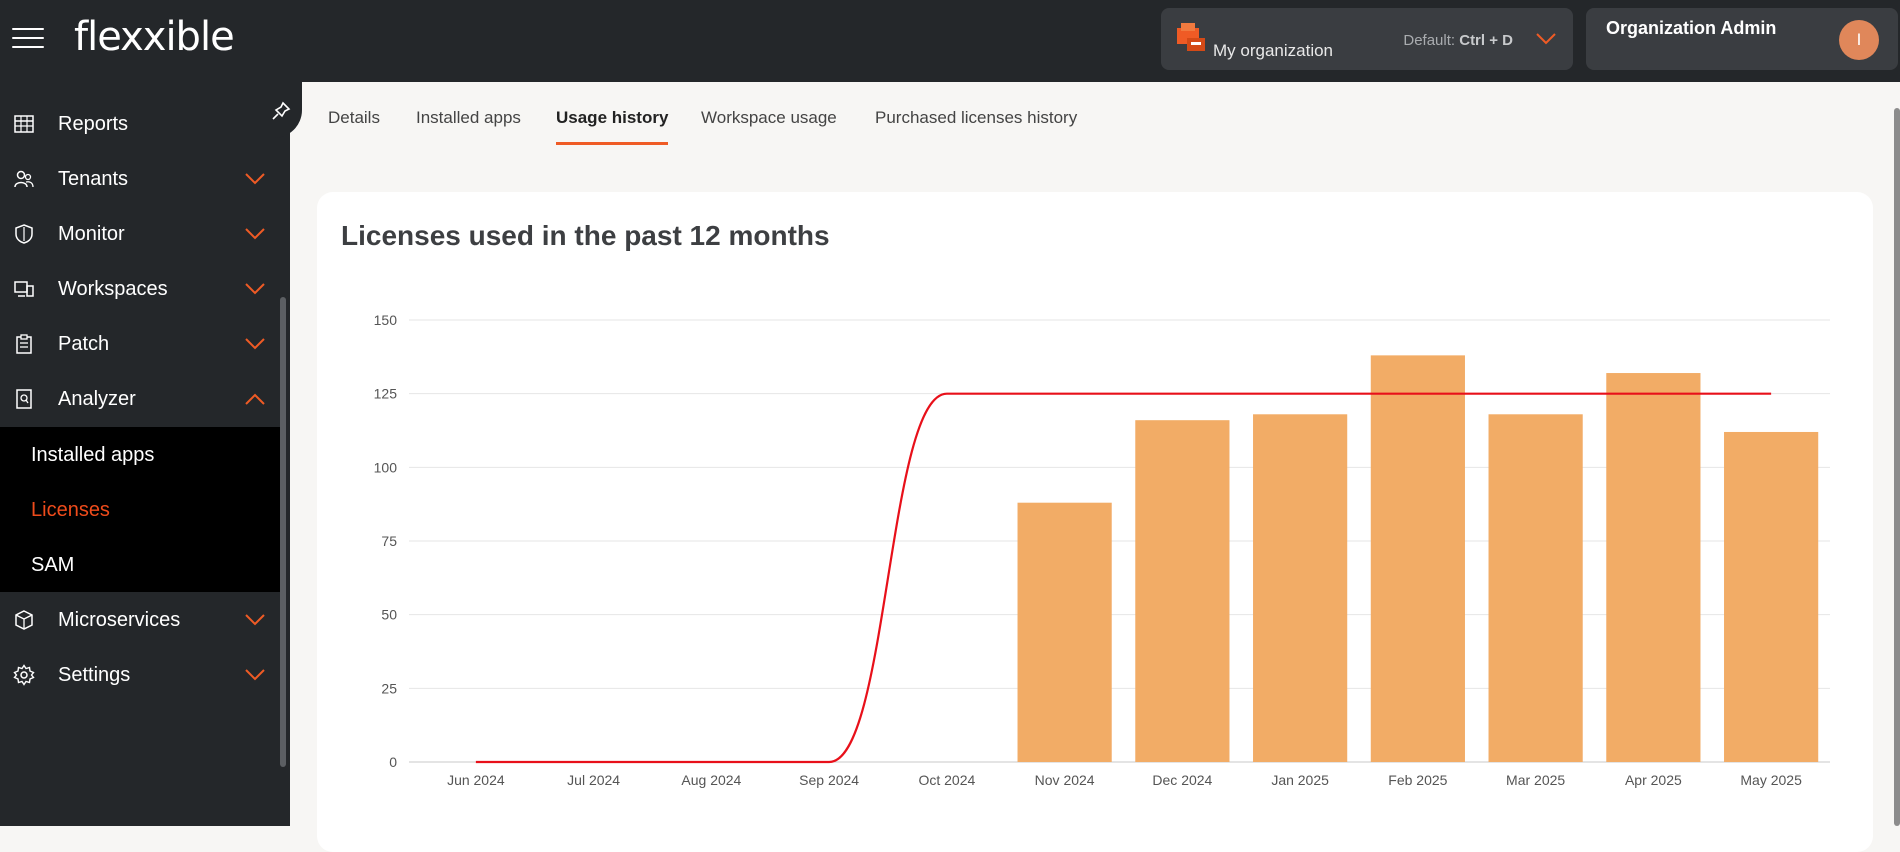 The height and width of the screenshot is (852, 1900). I want to click on hamburger-menu-icon, so click(28, 39).